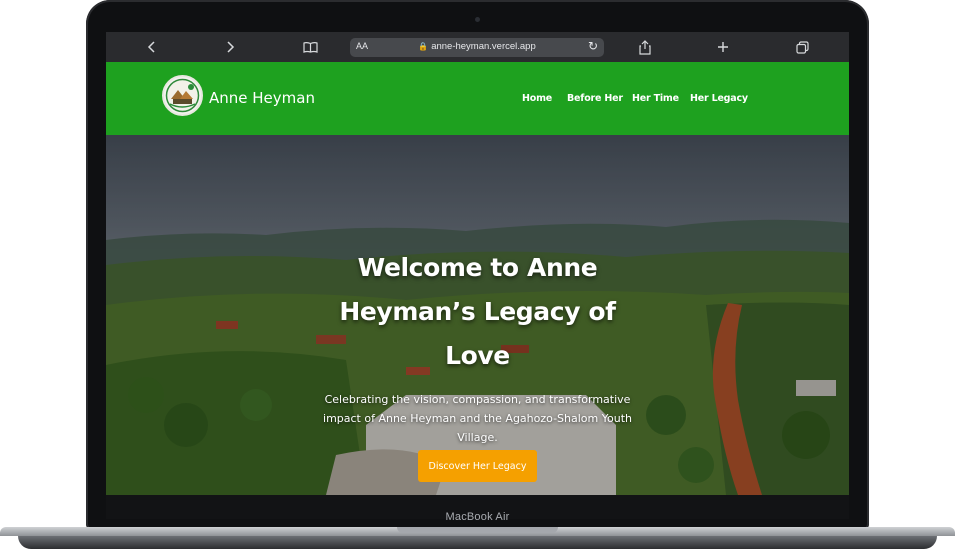 The height and width of the screenshot is (549, 955). What do you see at coordinates (802, 47) in the screenshot?
I see `tabs-icon` at bounding box center [802, 47].